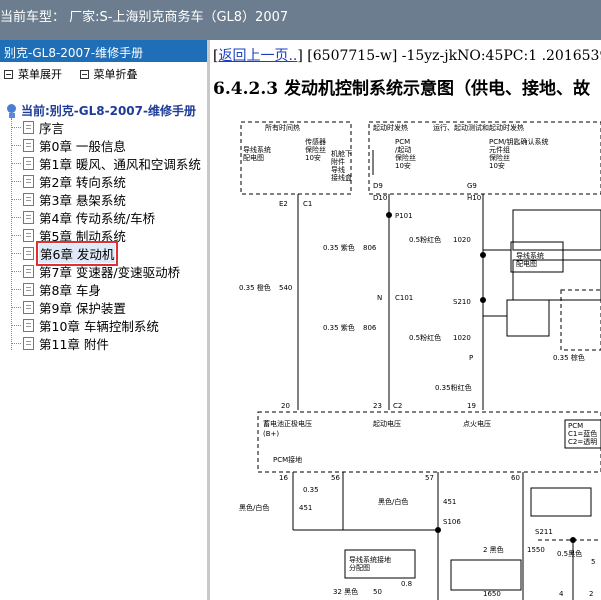 The image size is (601, 600). Describe the element at coordinates (582, 434) in the screenshot. I see `label-pcm-box: PCM C1=蓝色 C2=透明` at that location.